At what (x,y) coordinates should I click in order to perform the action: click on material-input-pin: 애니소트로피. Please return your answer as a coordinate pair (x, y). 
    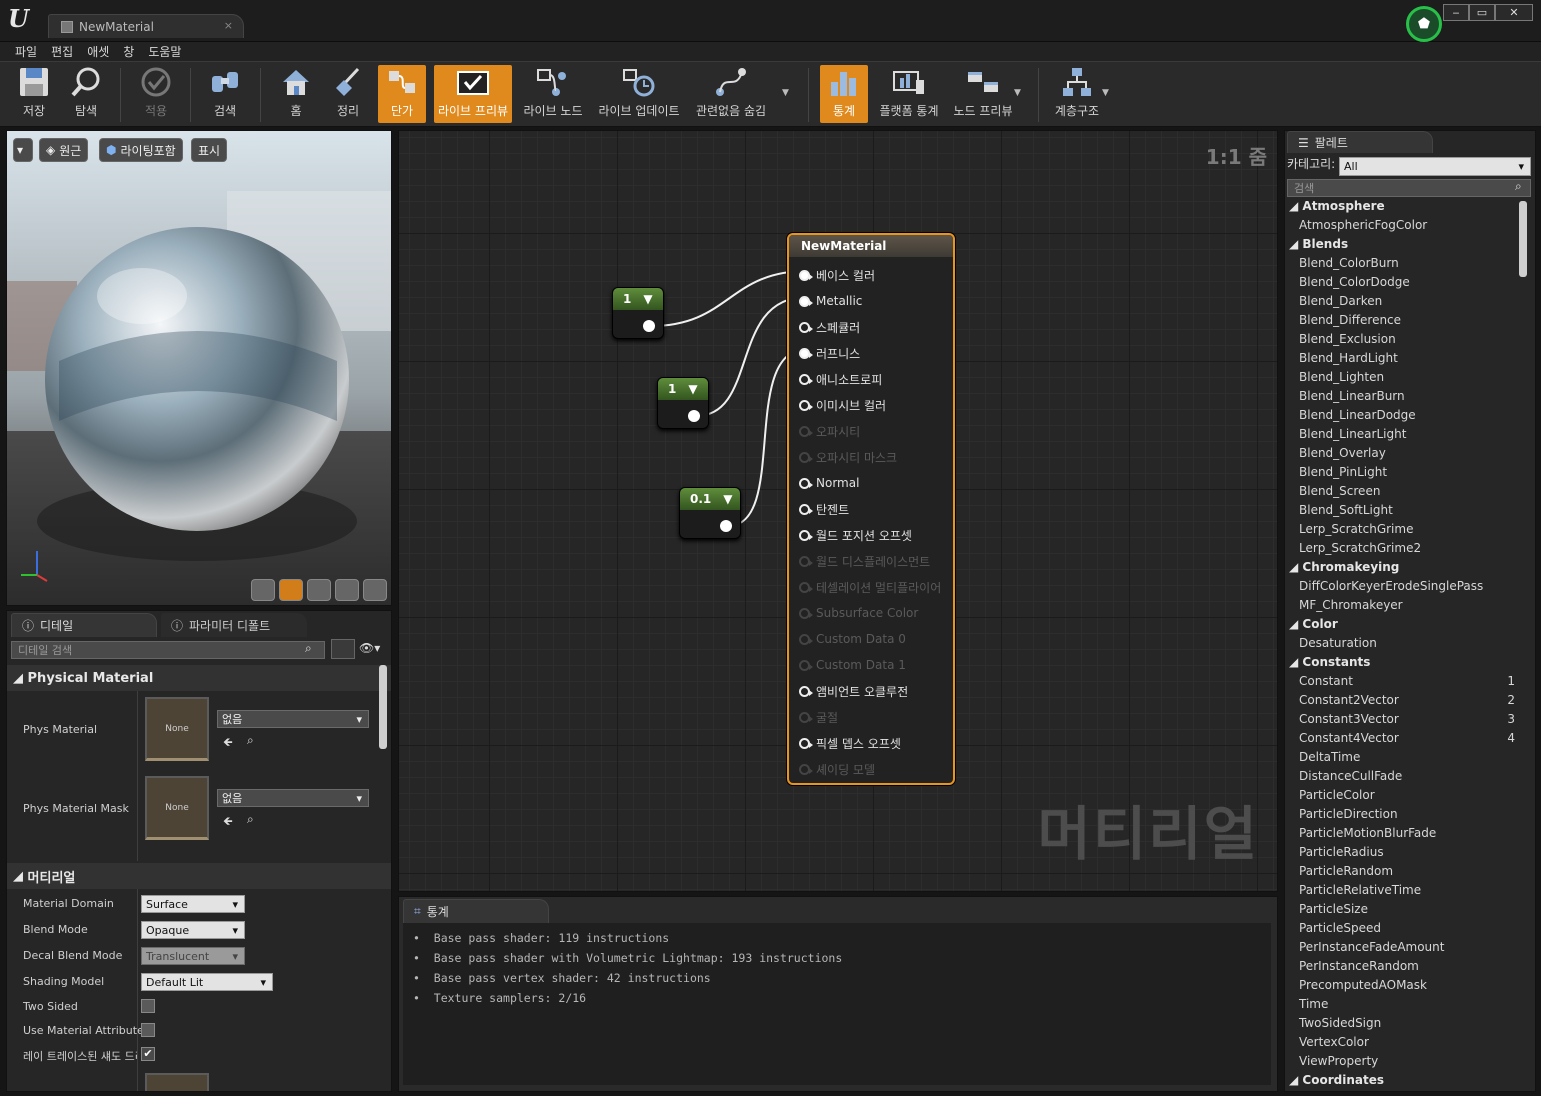
    Looking at the image, I should click on (840, 379).